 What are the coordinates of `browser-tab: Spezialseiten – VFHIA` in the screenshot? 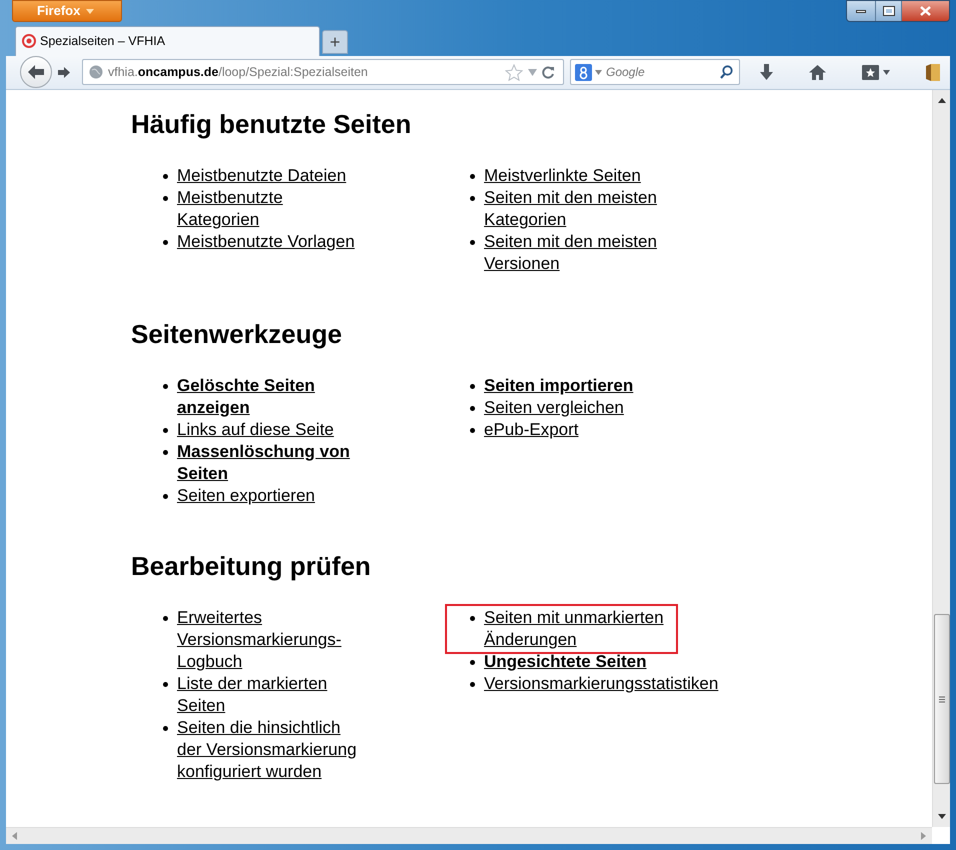 It's located at (167, 41).